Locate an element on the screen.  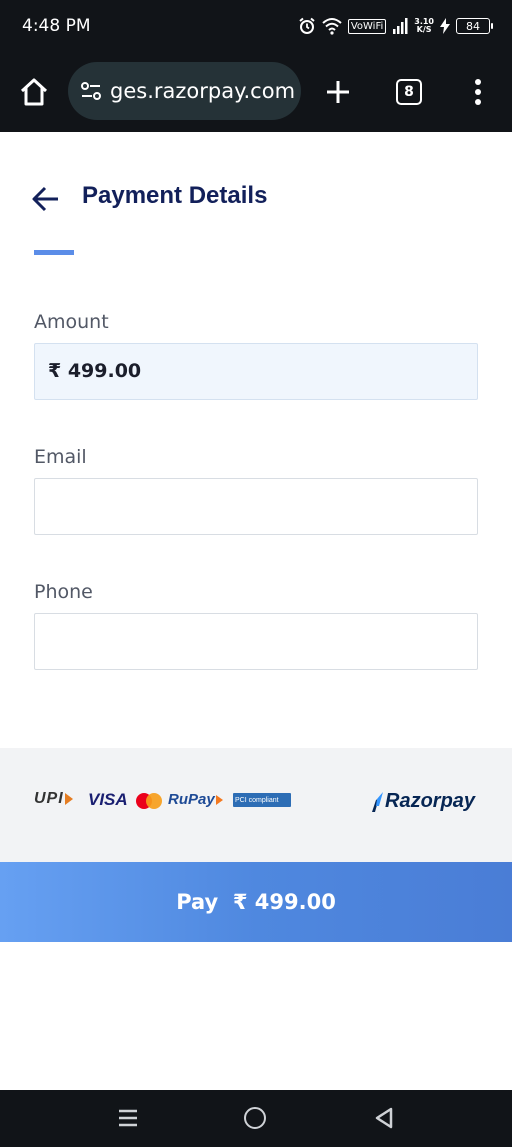
status-icons: VoWiFi 3.10 K/S 84 is located at coordinates (395, 26).